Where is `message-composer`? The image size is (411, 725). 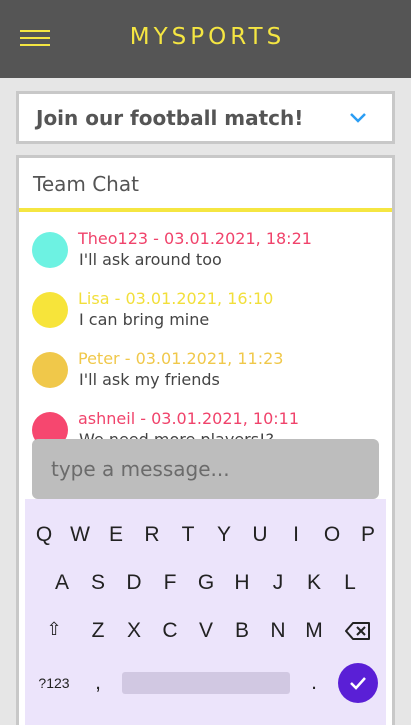
message-composer is located at coordinates (205, 469).